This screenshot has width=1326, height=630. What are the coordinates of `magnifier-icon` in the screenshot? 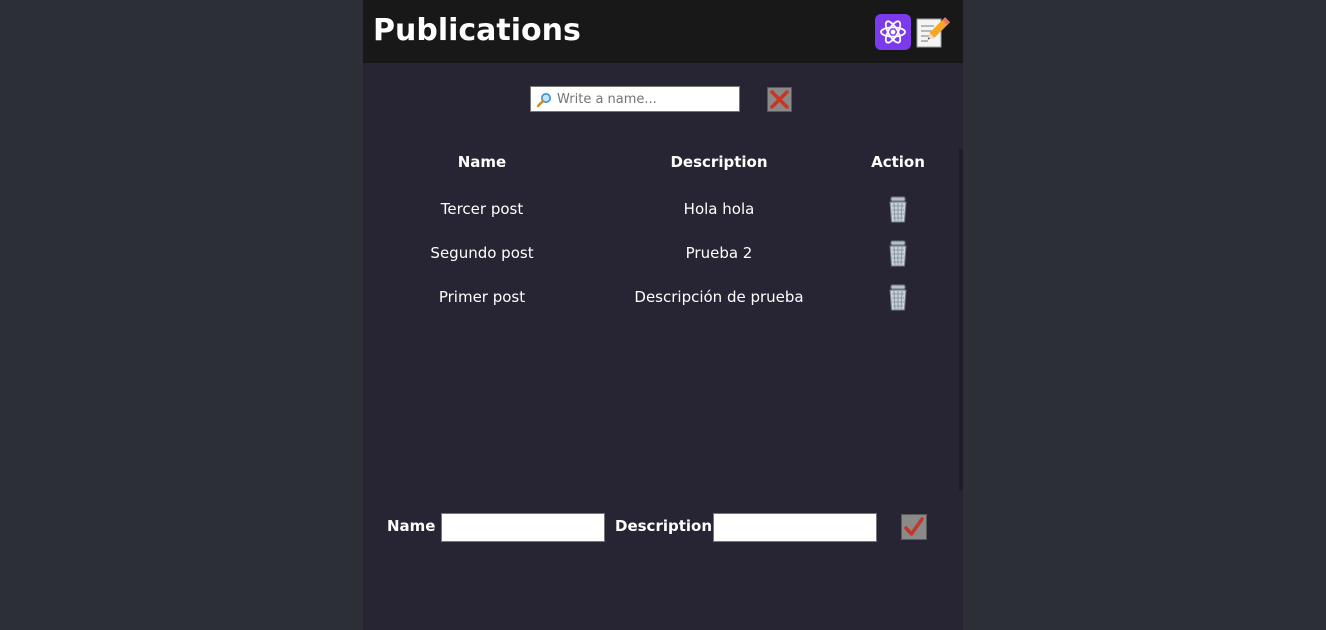 It's located at (544, 100).